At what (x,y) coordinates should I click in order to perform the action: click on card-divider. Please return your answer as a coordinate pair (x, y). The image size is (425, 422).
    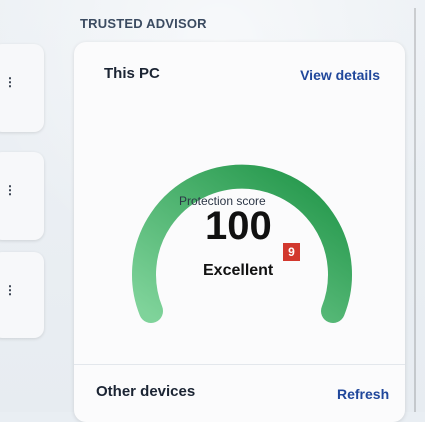
    Looking at the image, I should click on (239, 364).